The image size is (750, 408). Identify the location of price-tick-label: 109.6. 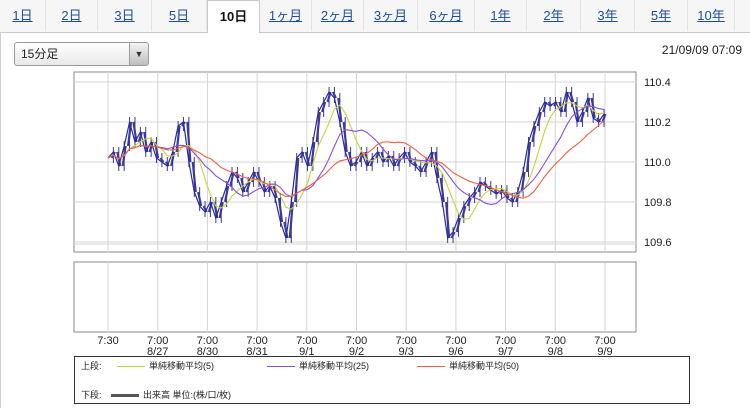
(658, 243).